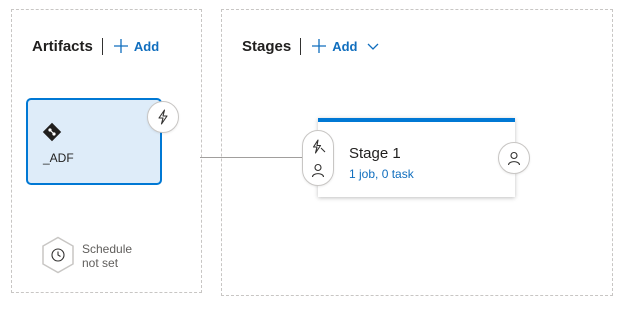 Image resolution: width=624 pixels, height=309 pixels. Describe the element at coordinates (107, 249) in the screenshot. I see `schedule-line1: Schedule` at that location.